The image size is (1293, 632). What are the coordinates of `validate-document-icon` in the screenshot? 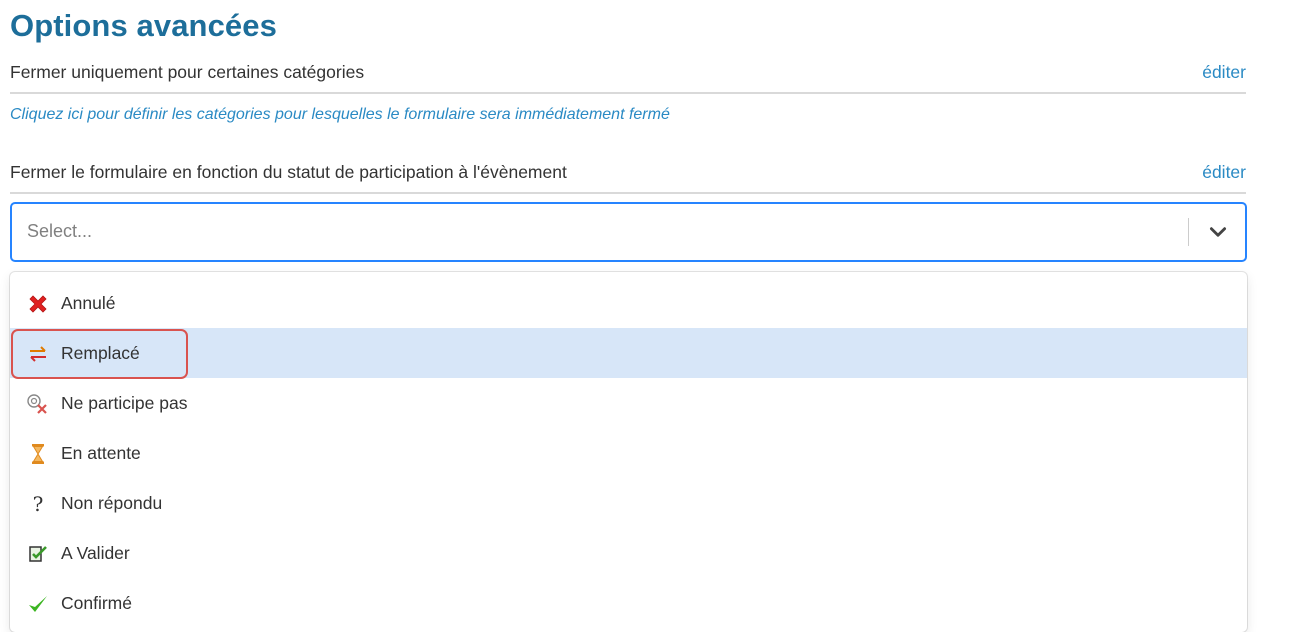 It's located at (38, 554).